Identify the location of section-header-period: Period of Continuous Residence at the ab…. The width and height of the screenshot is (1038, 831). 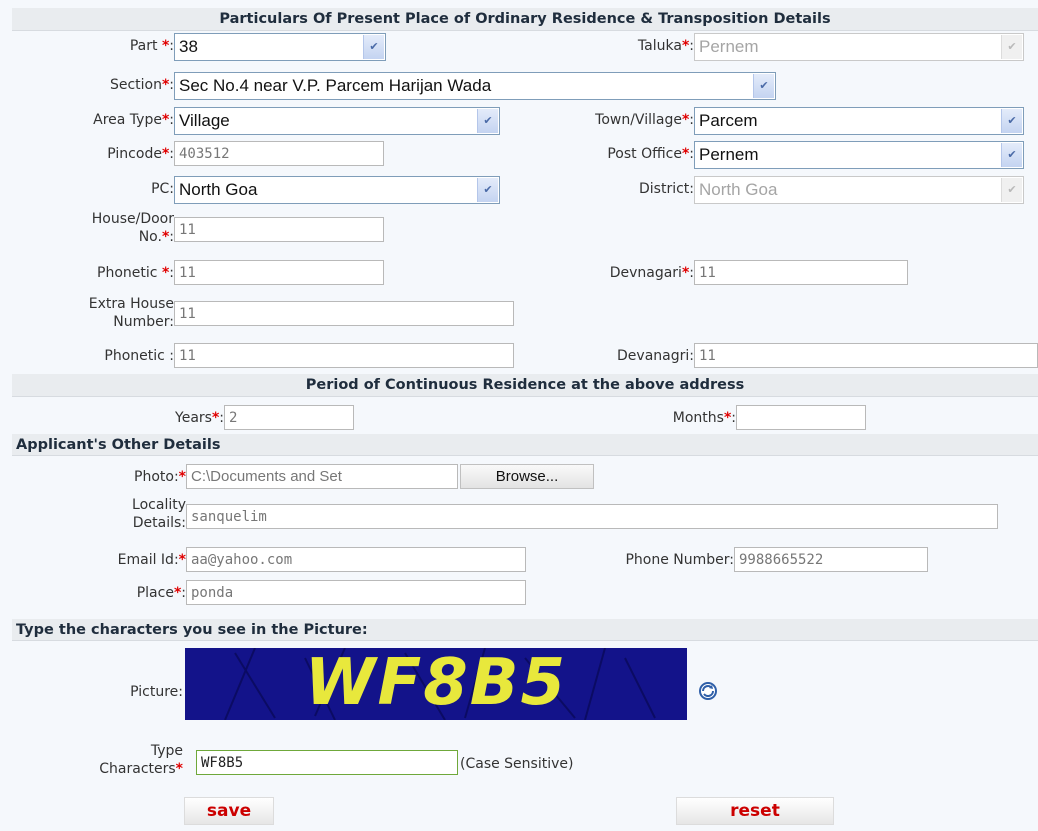
(525, 385).